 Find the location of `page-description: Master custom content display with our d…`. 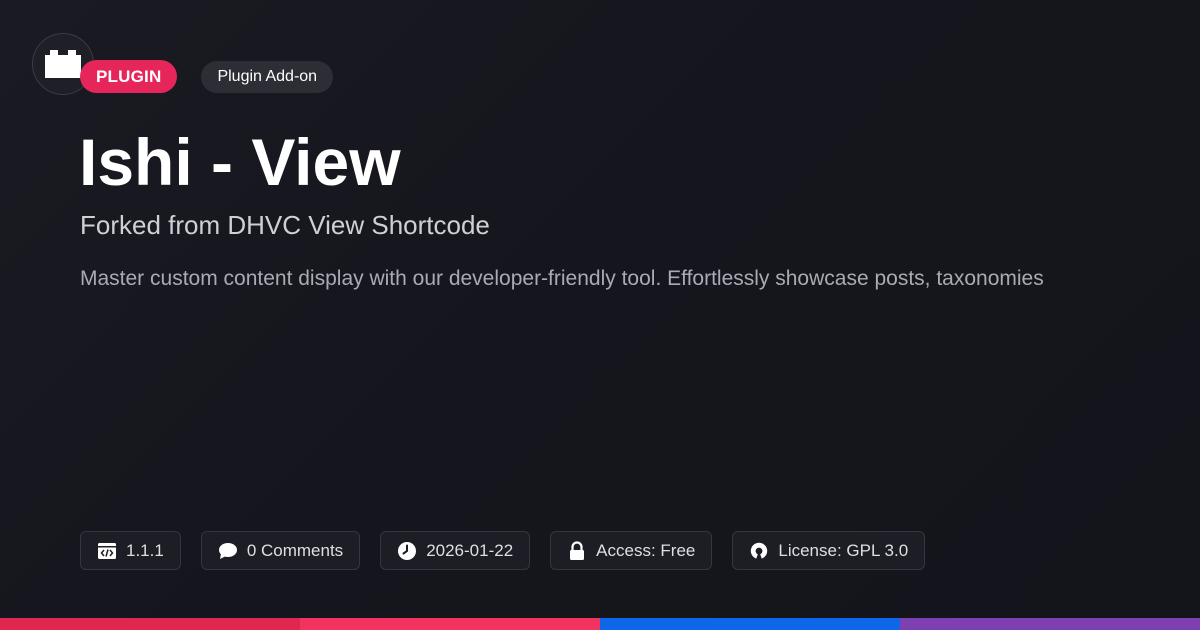

page-description: Master custom content display with our d… is located at coordinates (562, 278).